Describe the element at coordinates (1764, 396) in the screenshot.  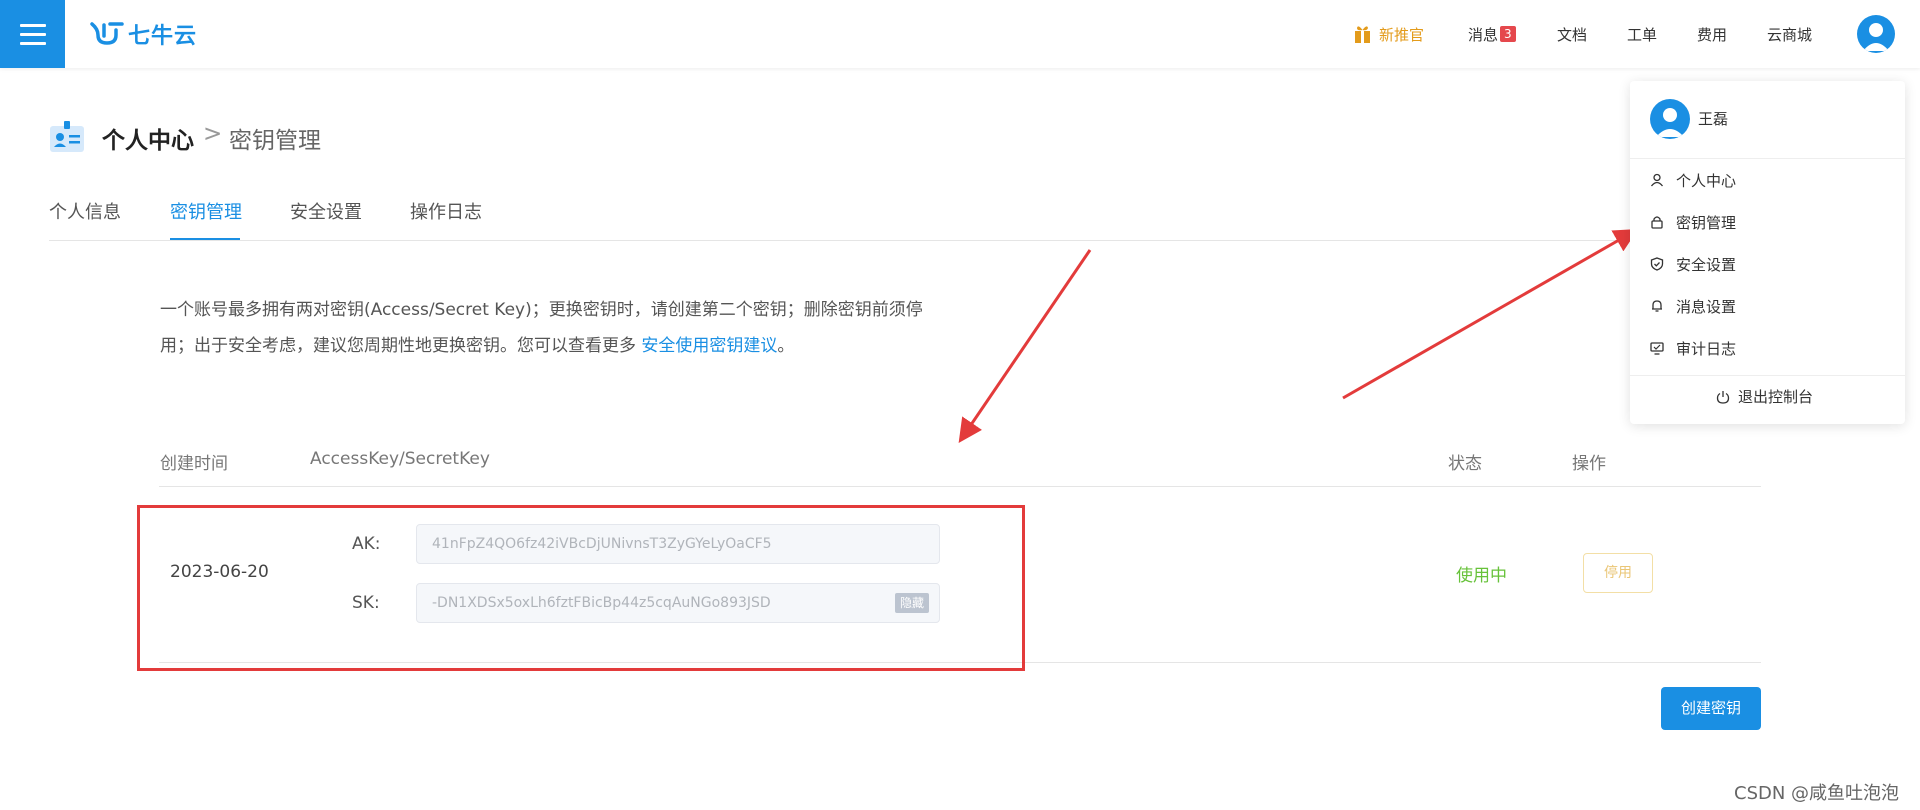
I see `logout-button: 退出控制台` at that location.